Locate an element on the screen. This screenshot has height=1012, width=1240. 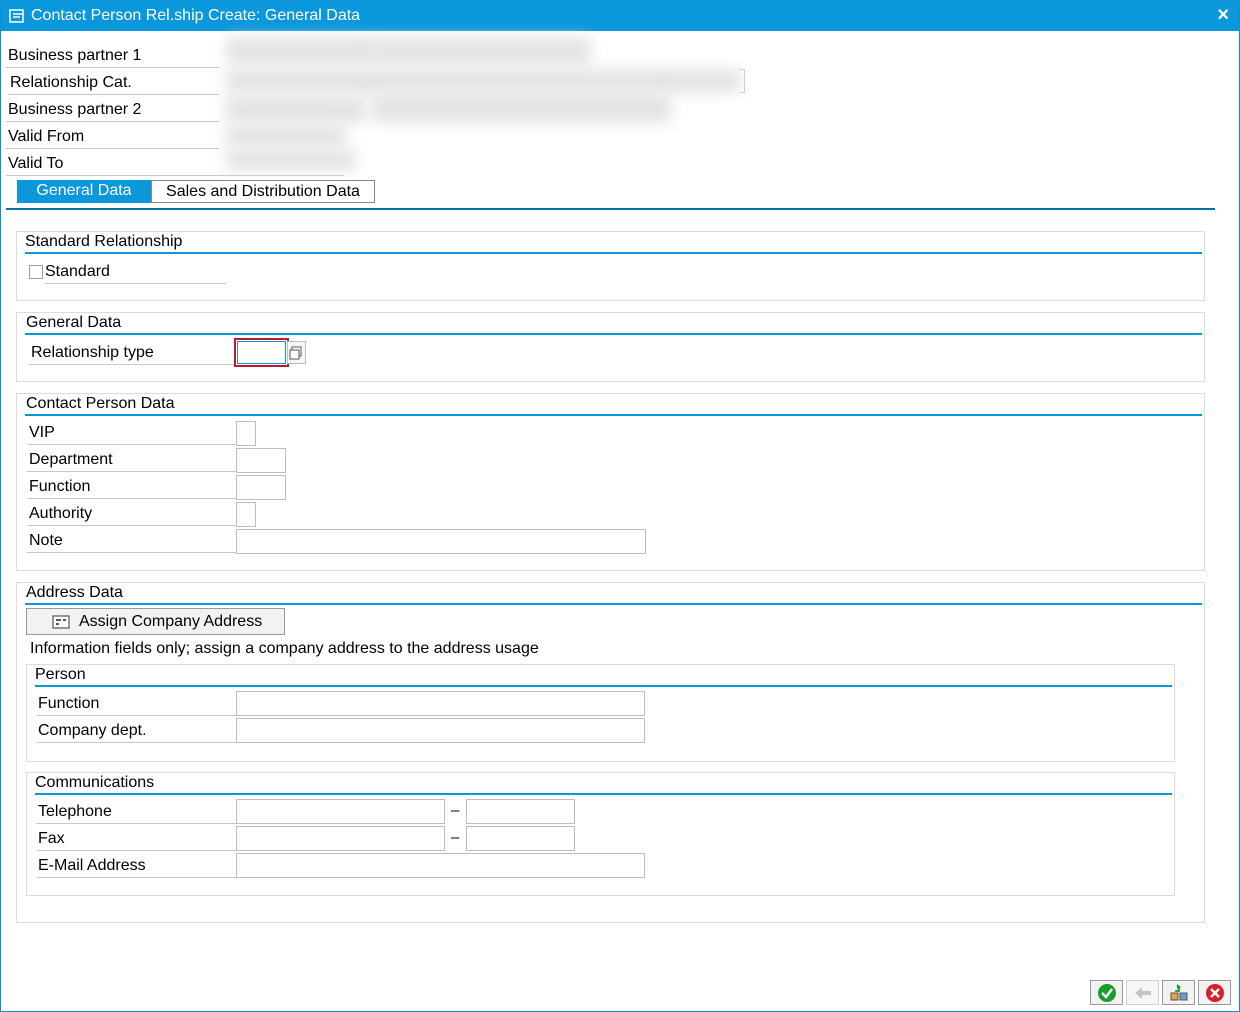
department-input is located at coordinates (261, 460).